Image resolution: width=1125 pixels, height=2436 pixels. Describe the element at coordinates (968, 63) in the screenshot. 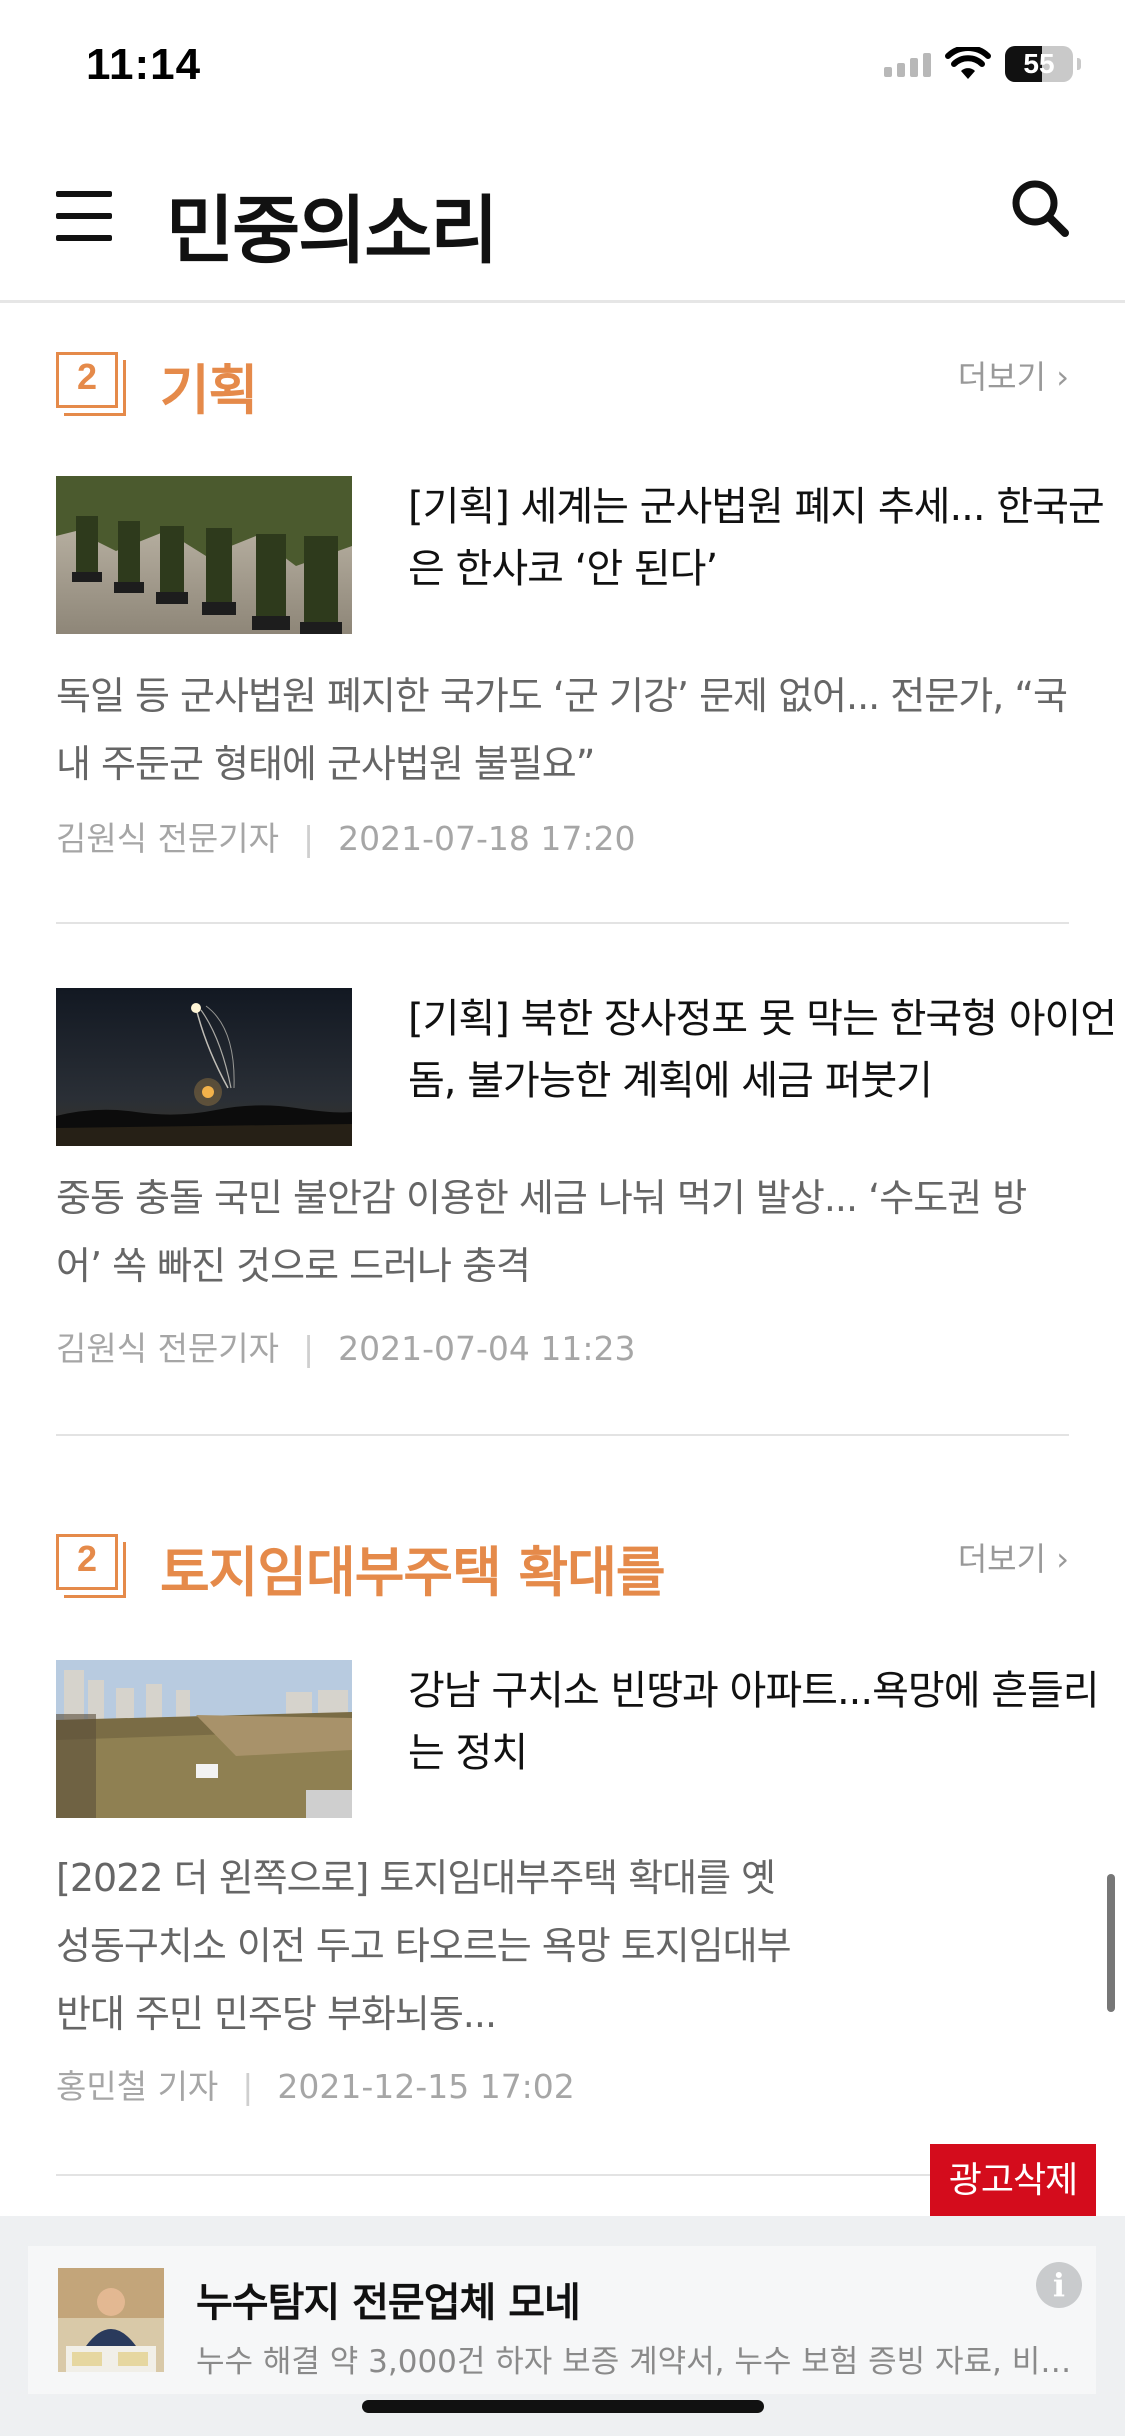

I see `wifi-icon` at that location.